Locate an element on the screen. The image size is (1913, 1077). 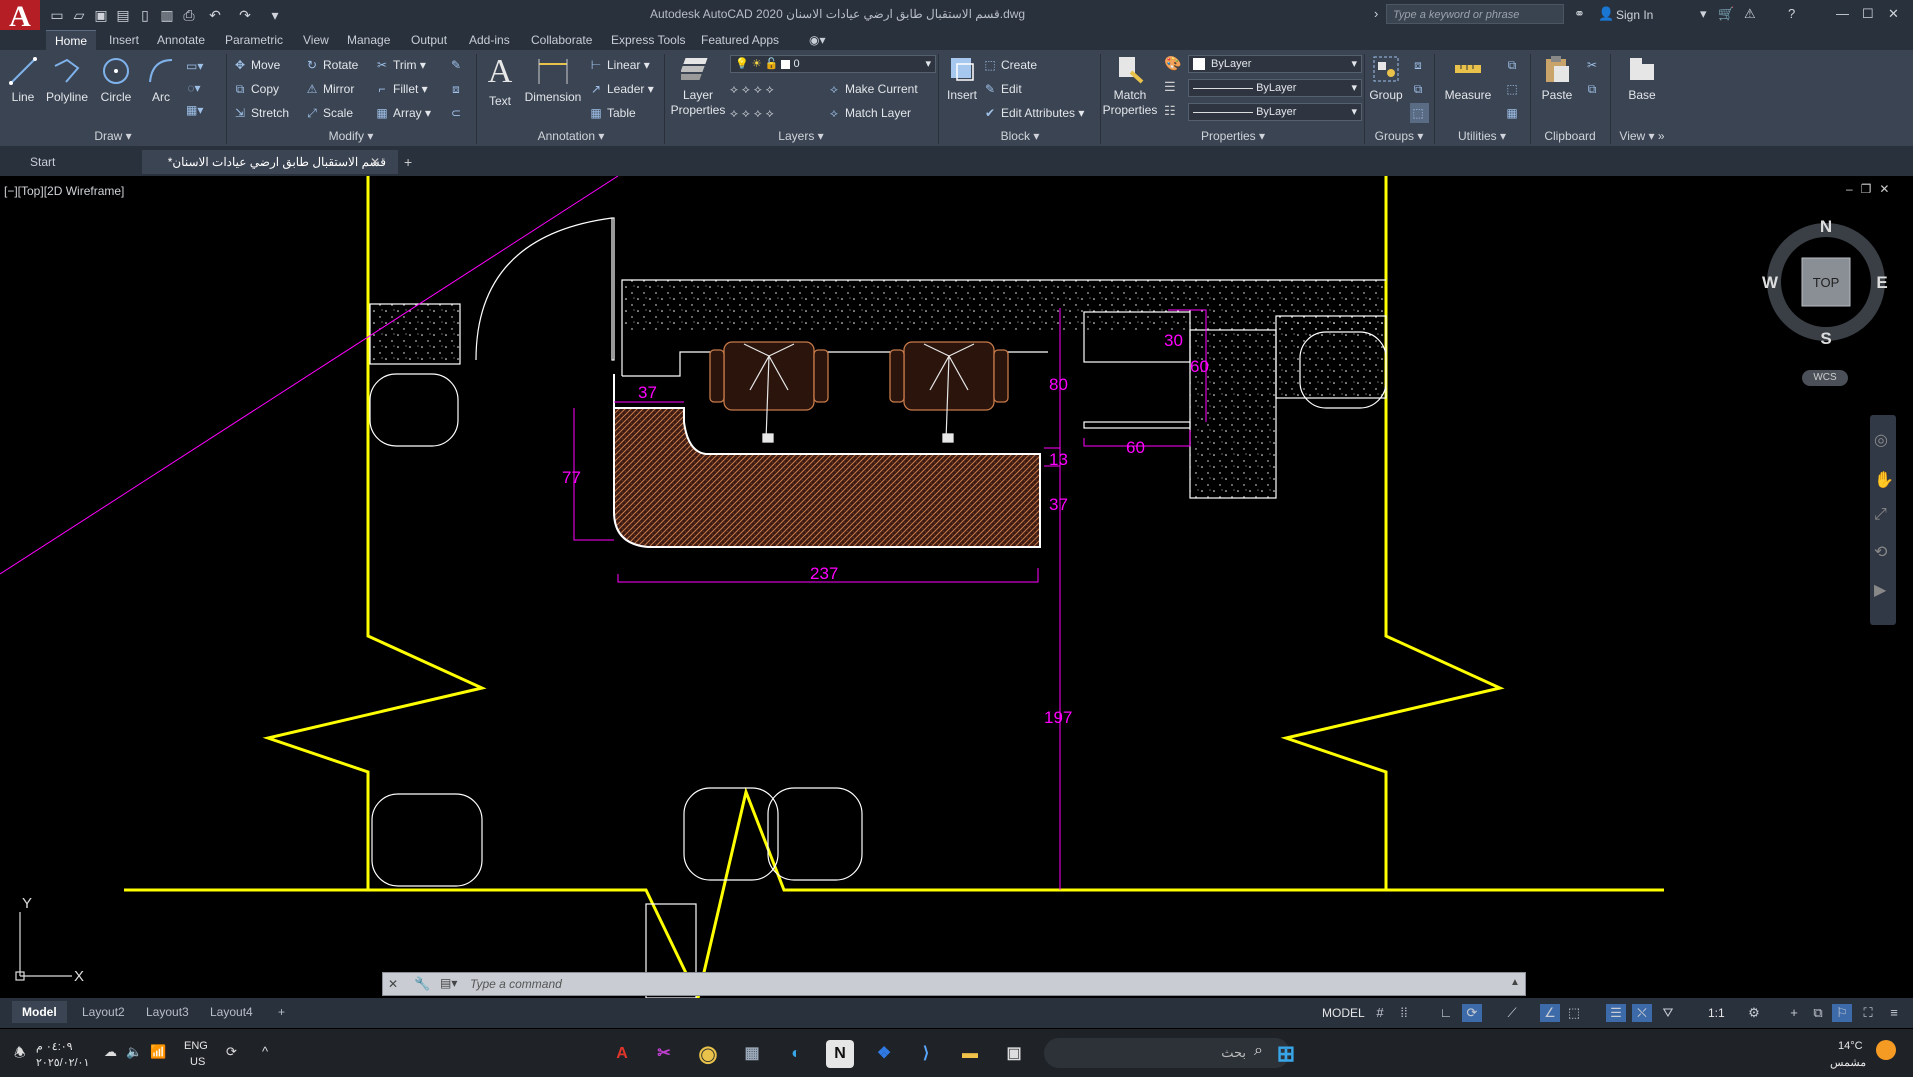
showmotion-icon: ▶ is located at coordinates (1880, 590).